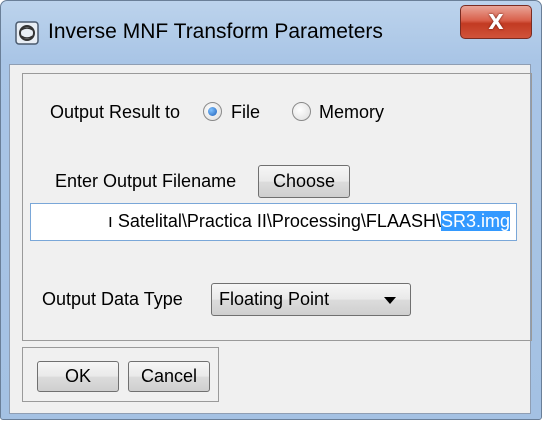  I want to click on radio-memory, so click(301, 111).